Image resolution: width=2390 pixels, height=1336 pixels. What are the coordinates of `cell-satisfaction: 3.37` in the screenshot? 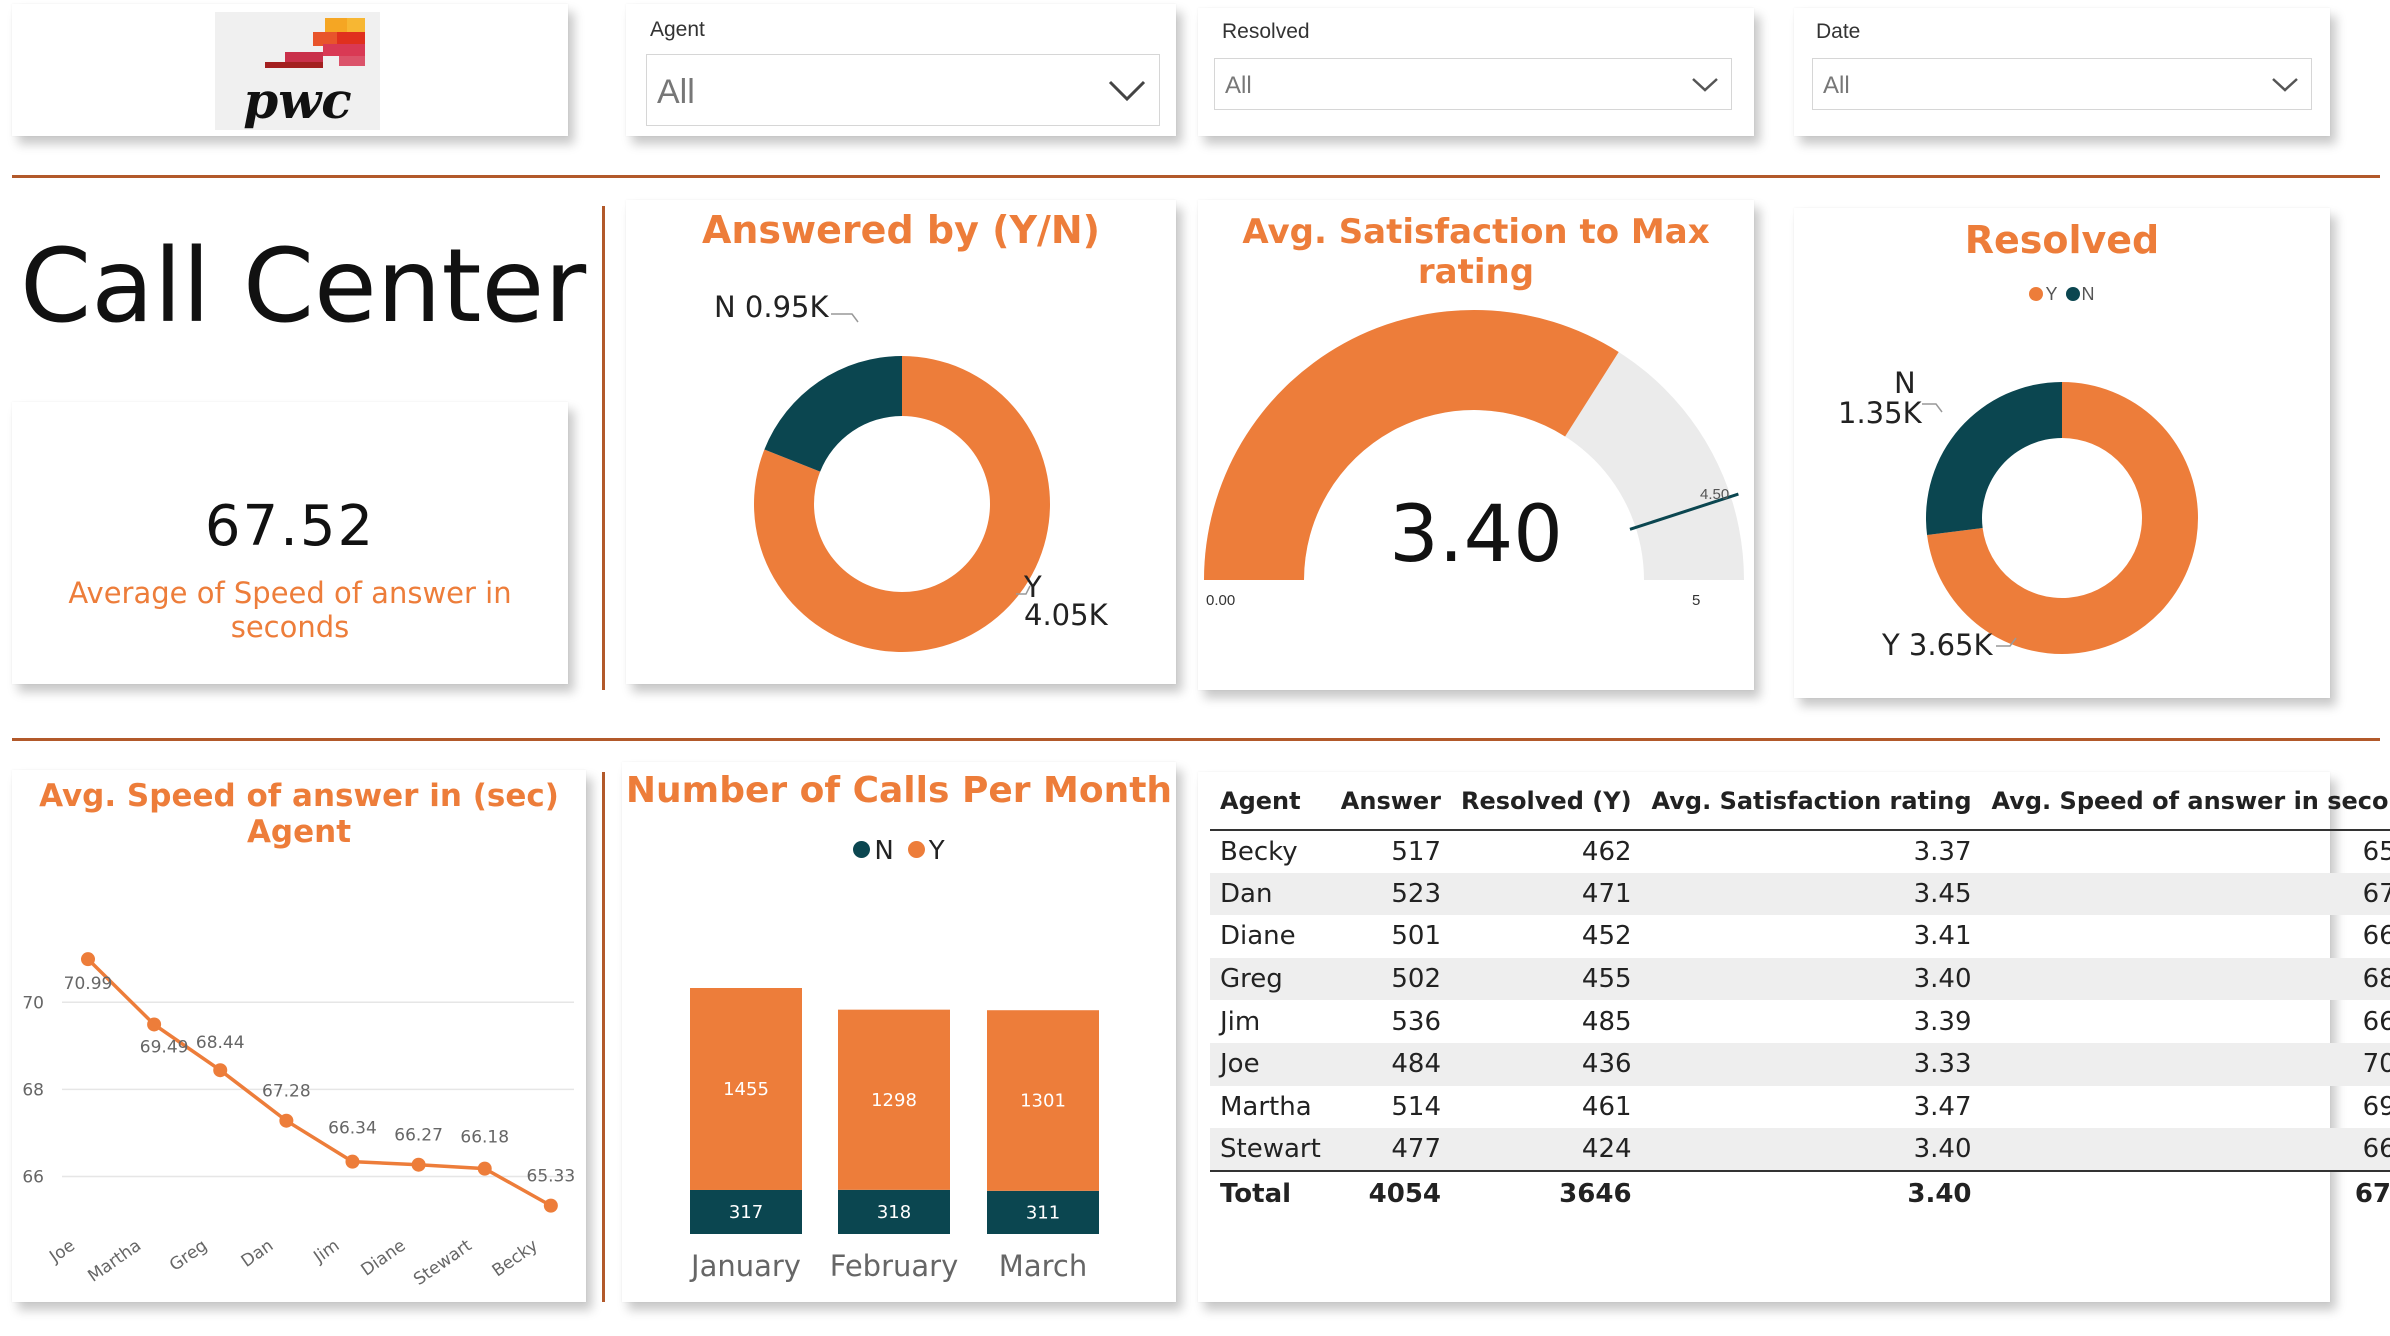 It's located at (1942, 851).